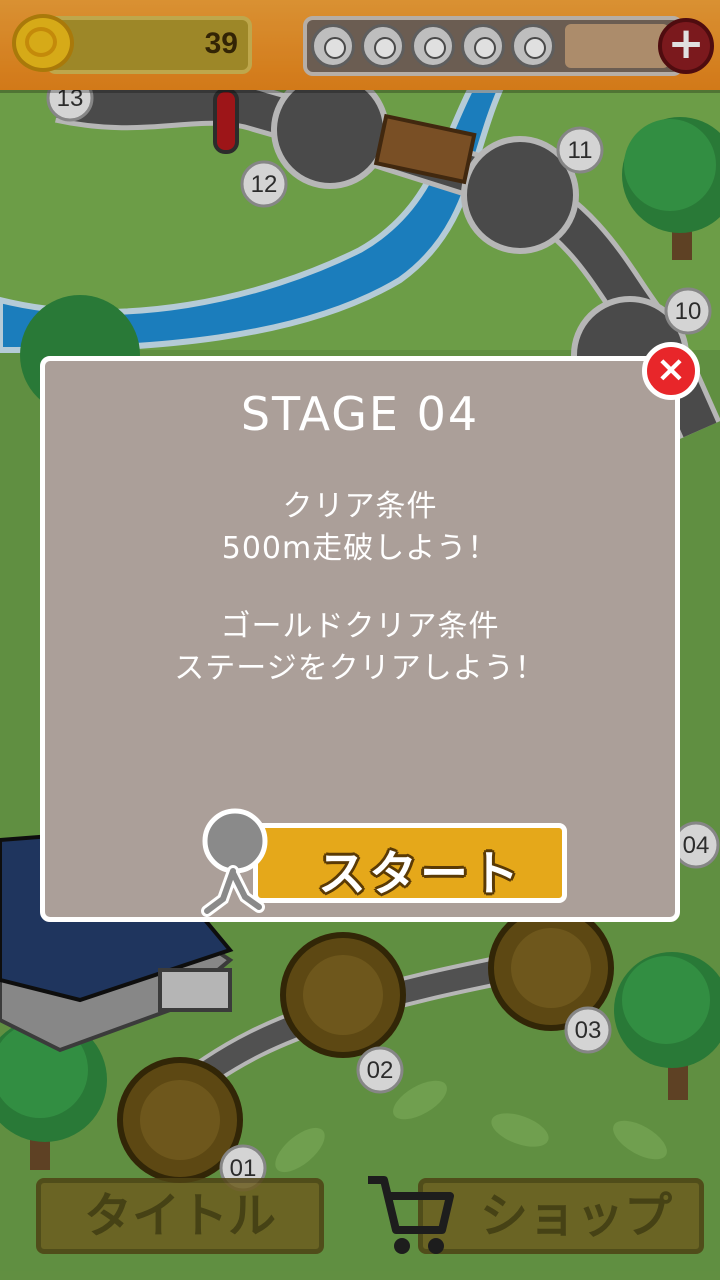  I want to click on stage-title: STAGE 04, so click(360, 414).